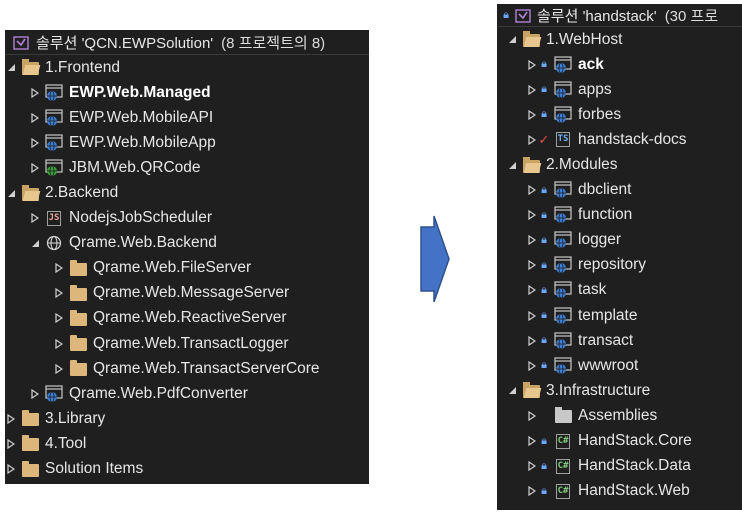 The height and width of the screenshot is (514, 742). I want to click on globe-icon, so click(54, 243).